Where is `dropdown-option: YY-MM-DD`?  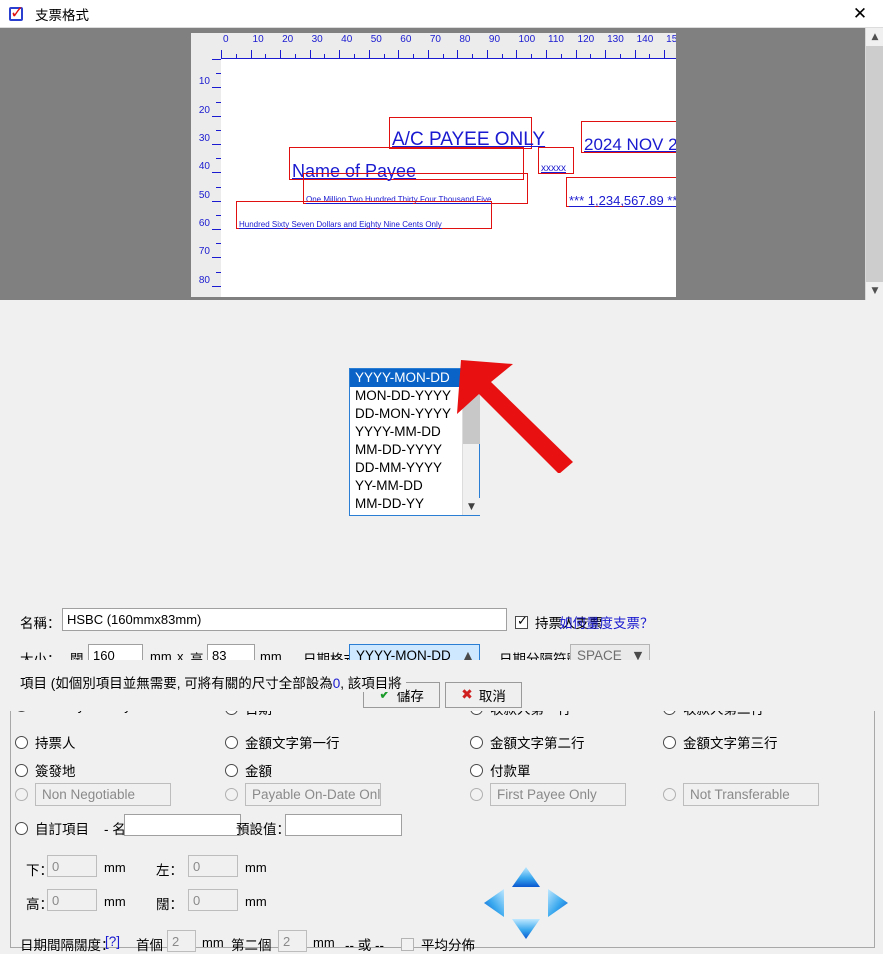 dropdown-option: YY-MM-DD is located at coordinates (406, 486).